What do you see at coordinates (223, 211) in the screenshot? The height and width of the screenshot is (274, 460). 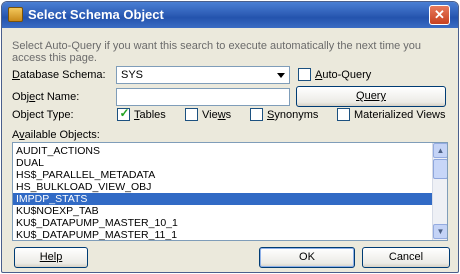 I see `list-item: KU$NOEXP_TAB` at bounding box center [223, 211].